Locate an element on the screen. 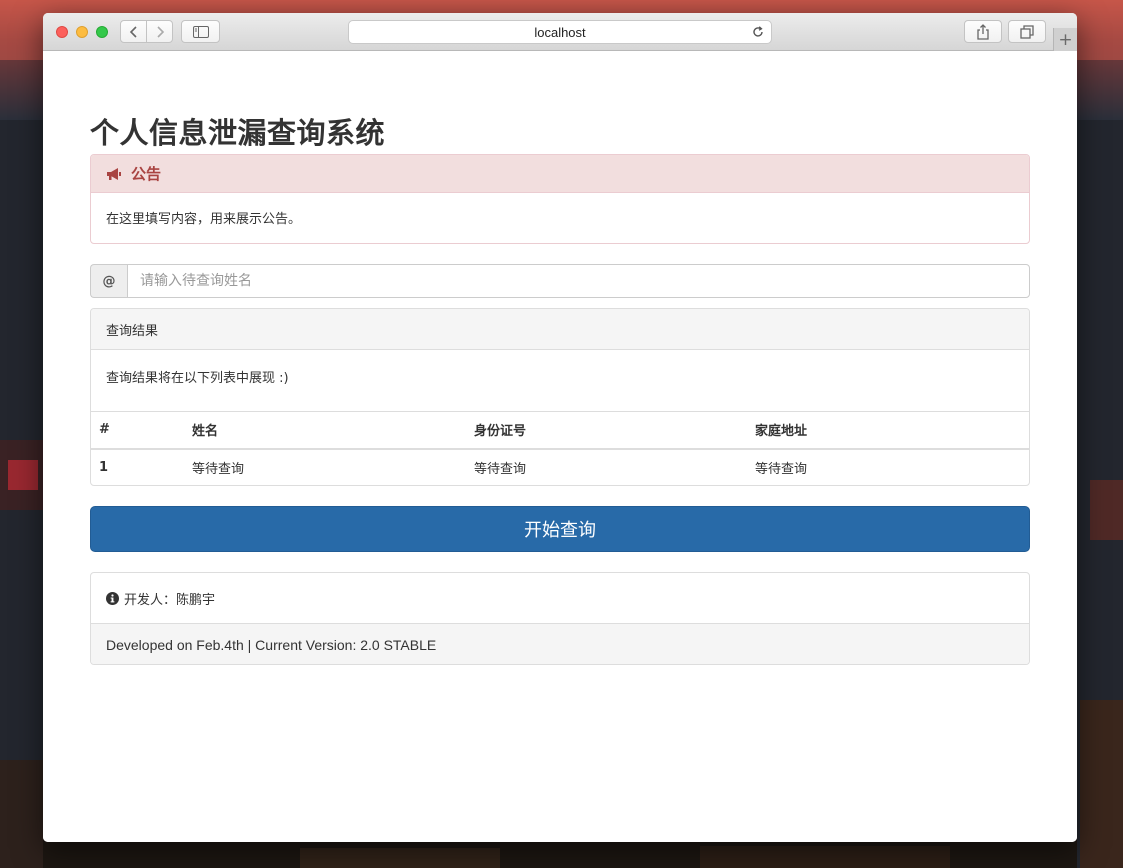  results-table: # 姓名 身份证号 家庭地址 1 等待查询 等待查询 等待查询 is located at coordinates (560, 448).